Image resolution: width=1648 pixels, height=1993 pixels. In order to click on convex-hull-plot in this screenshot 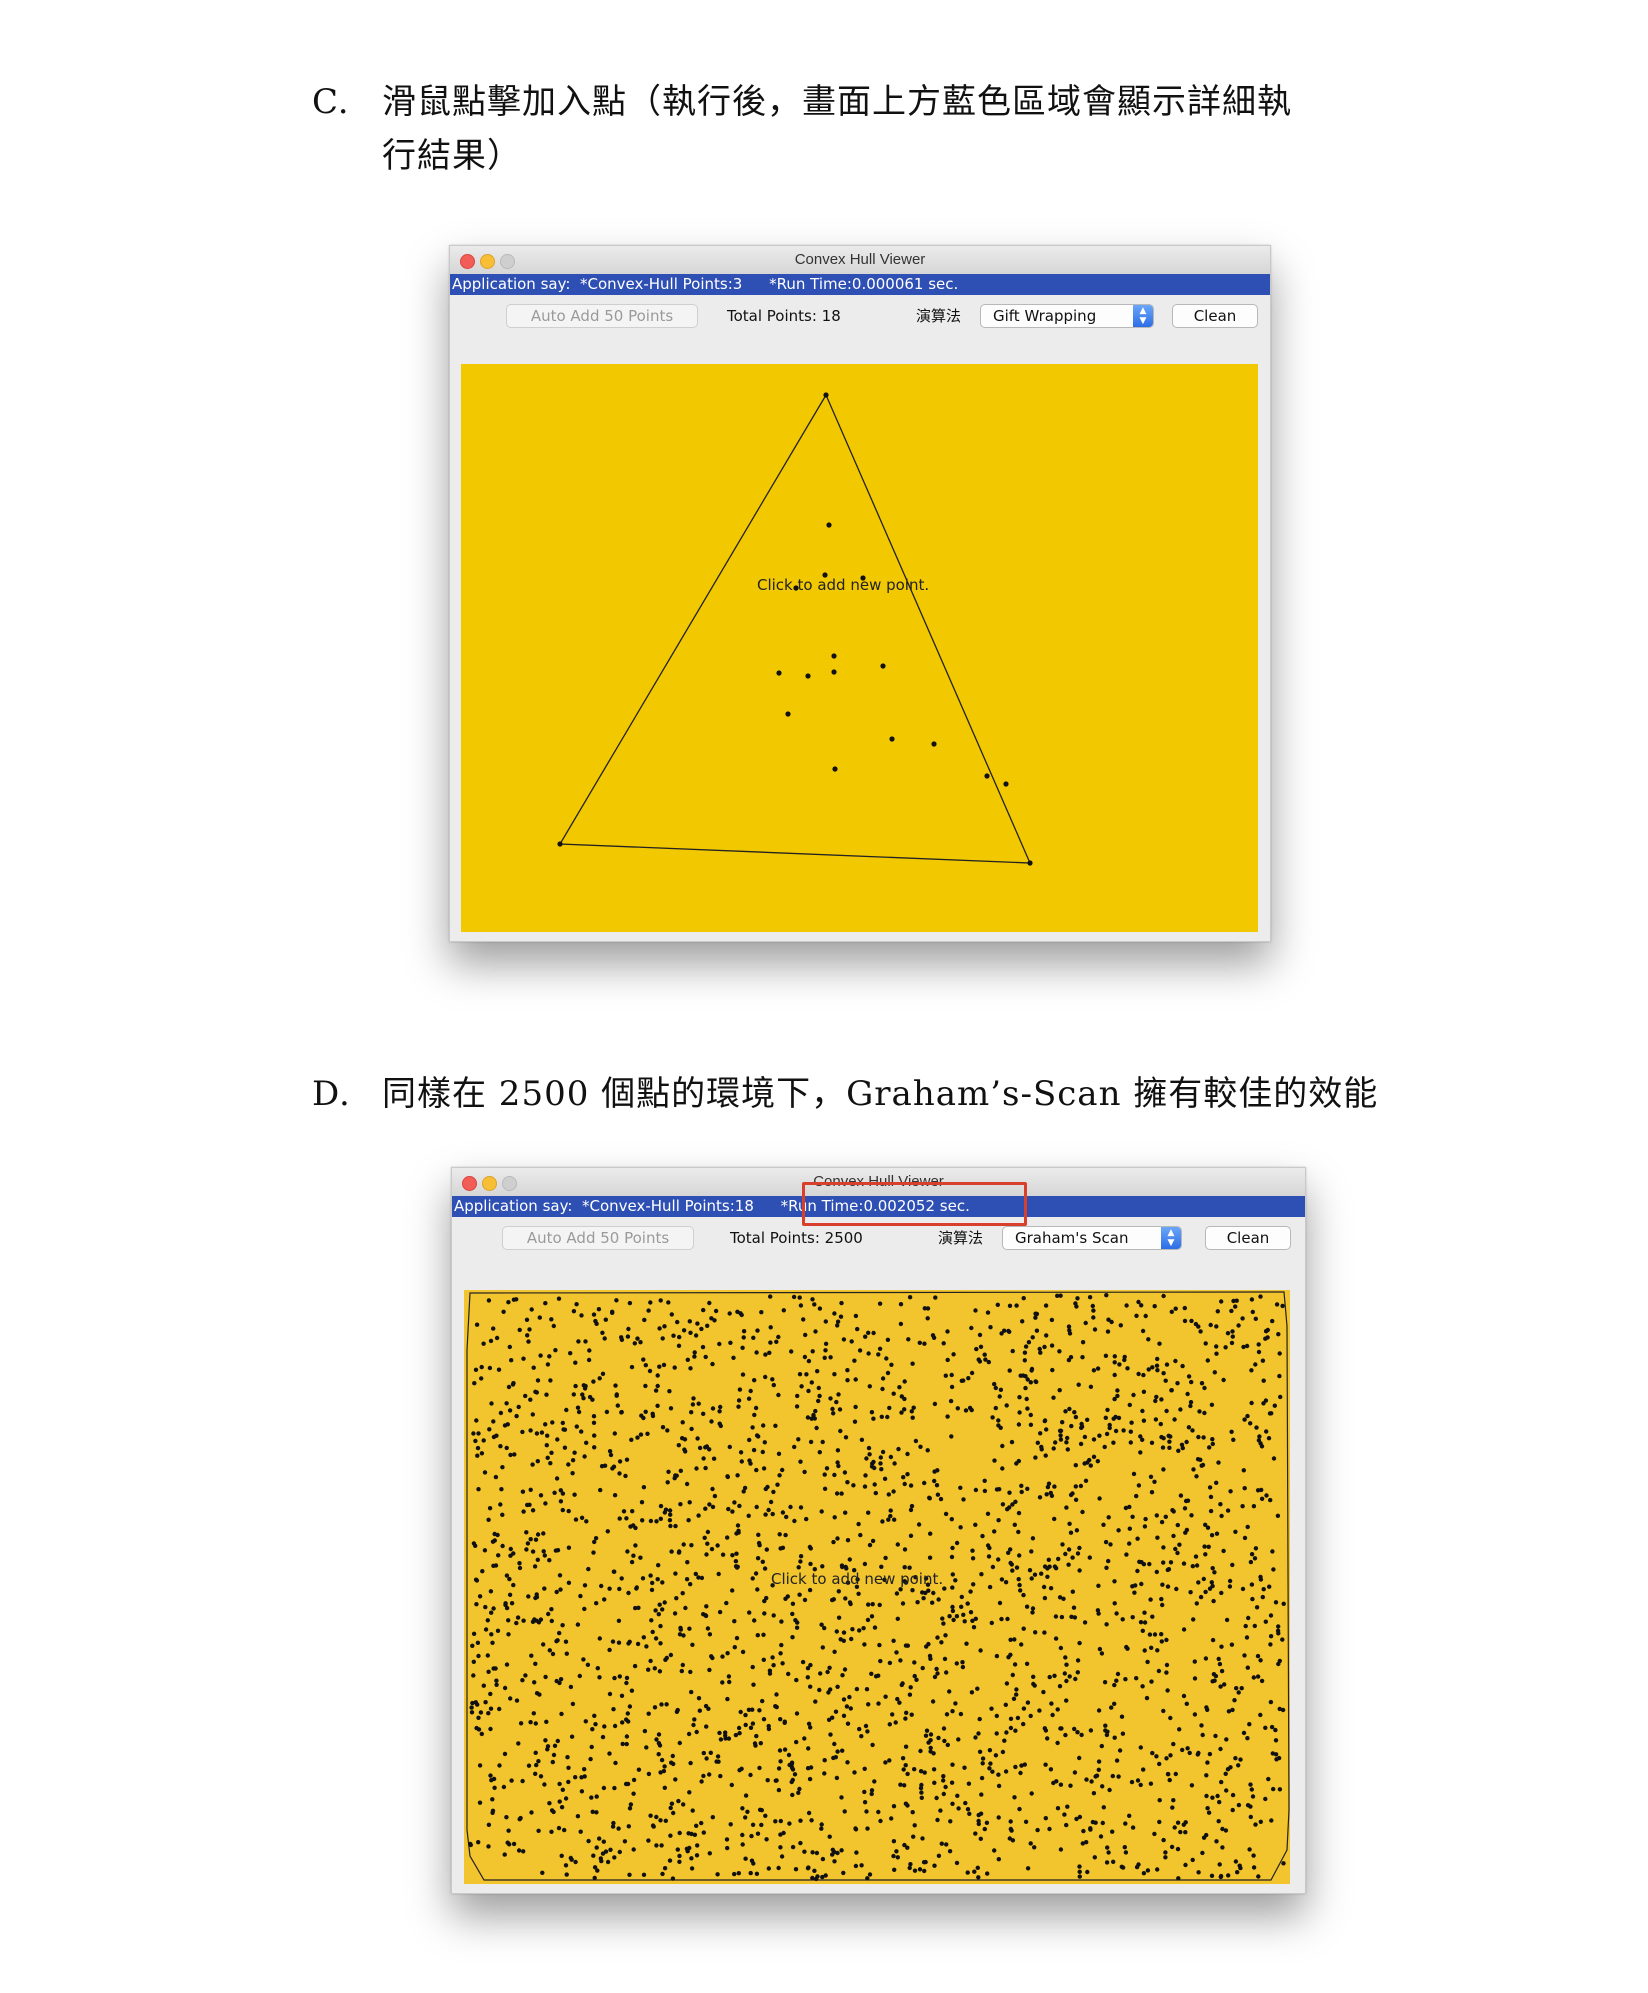, I will do `click(859, 648)`.